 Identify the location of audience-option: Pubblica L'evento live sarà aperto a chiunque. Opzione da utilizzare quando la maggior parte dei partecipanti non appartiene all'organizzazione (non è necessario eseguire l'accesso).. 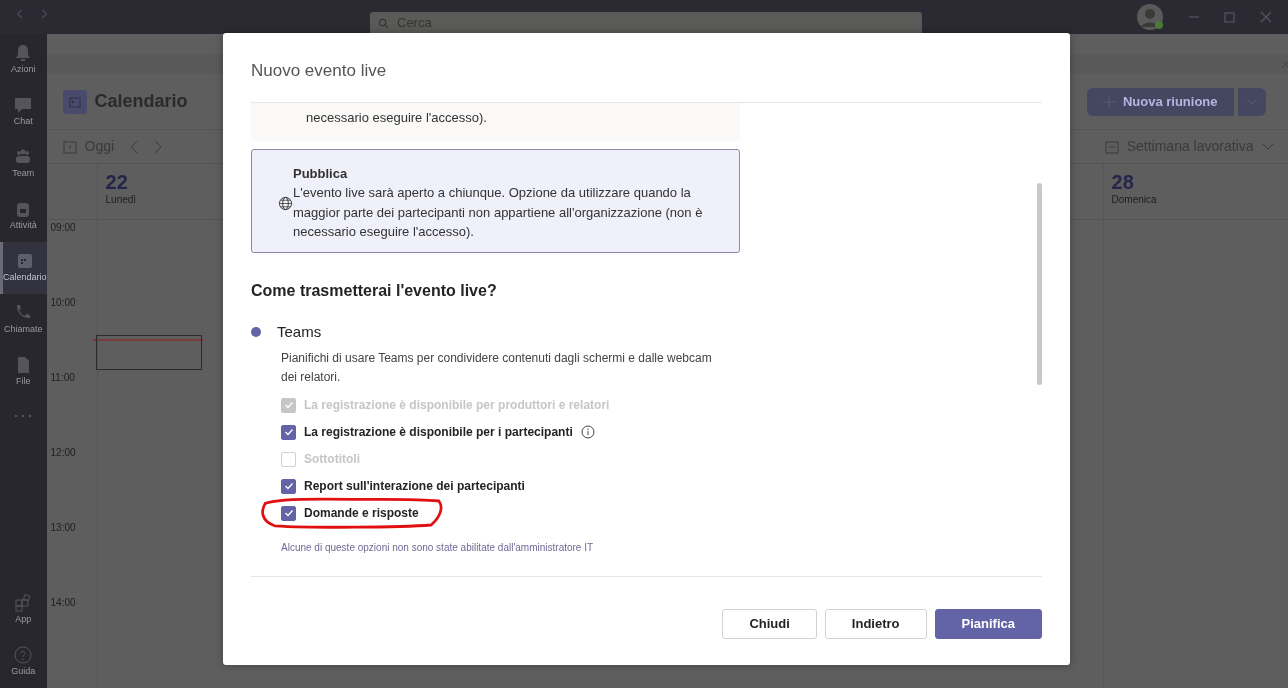
(495, 200).